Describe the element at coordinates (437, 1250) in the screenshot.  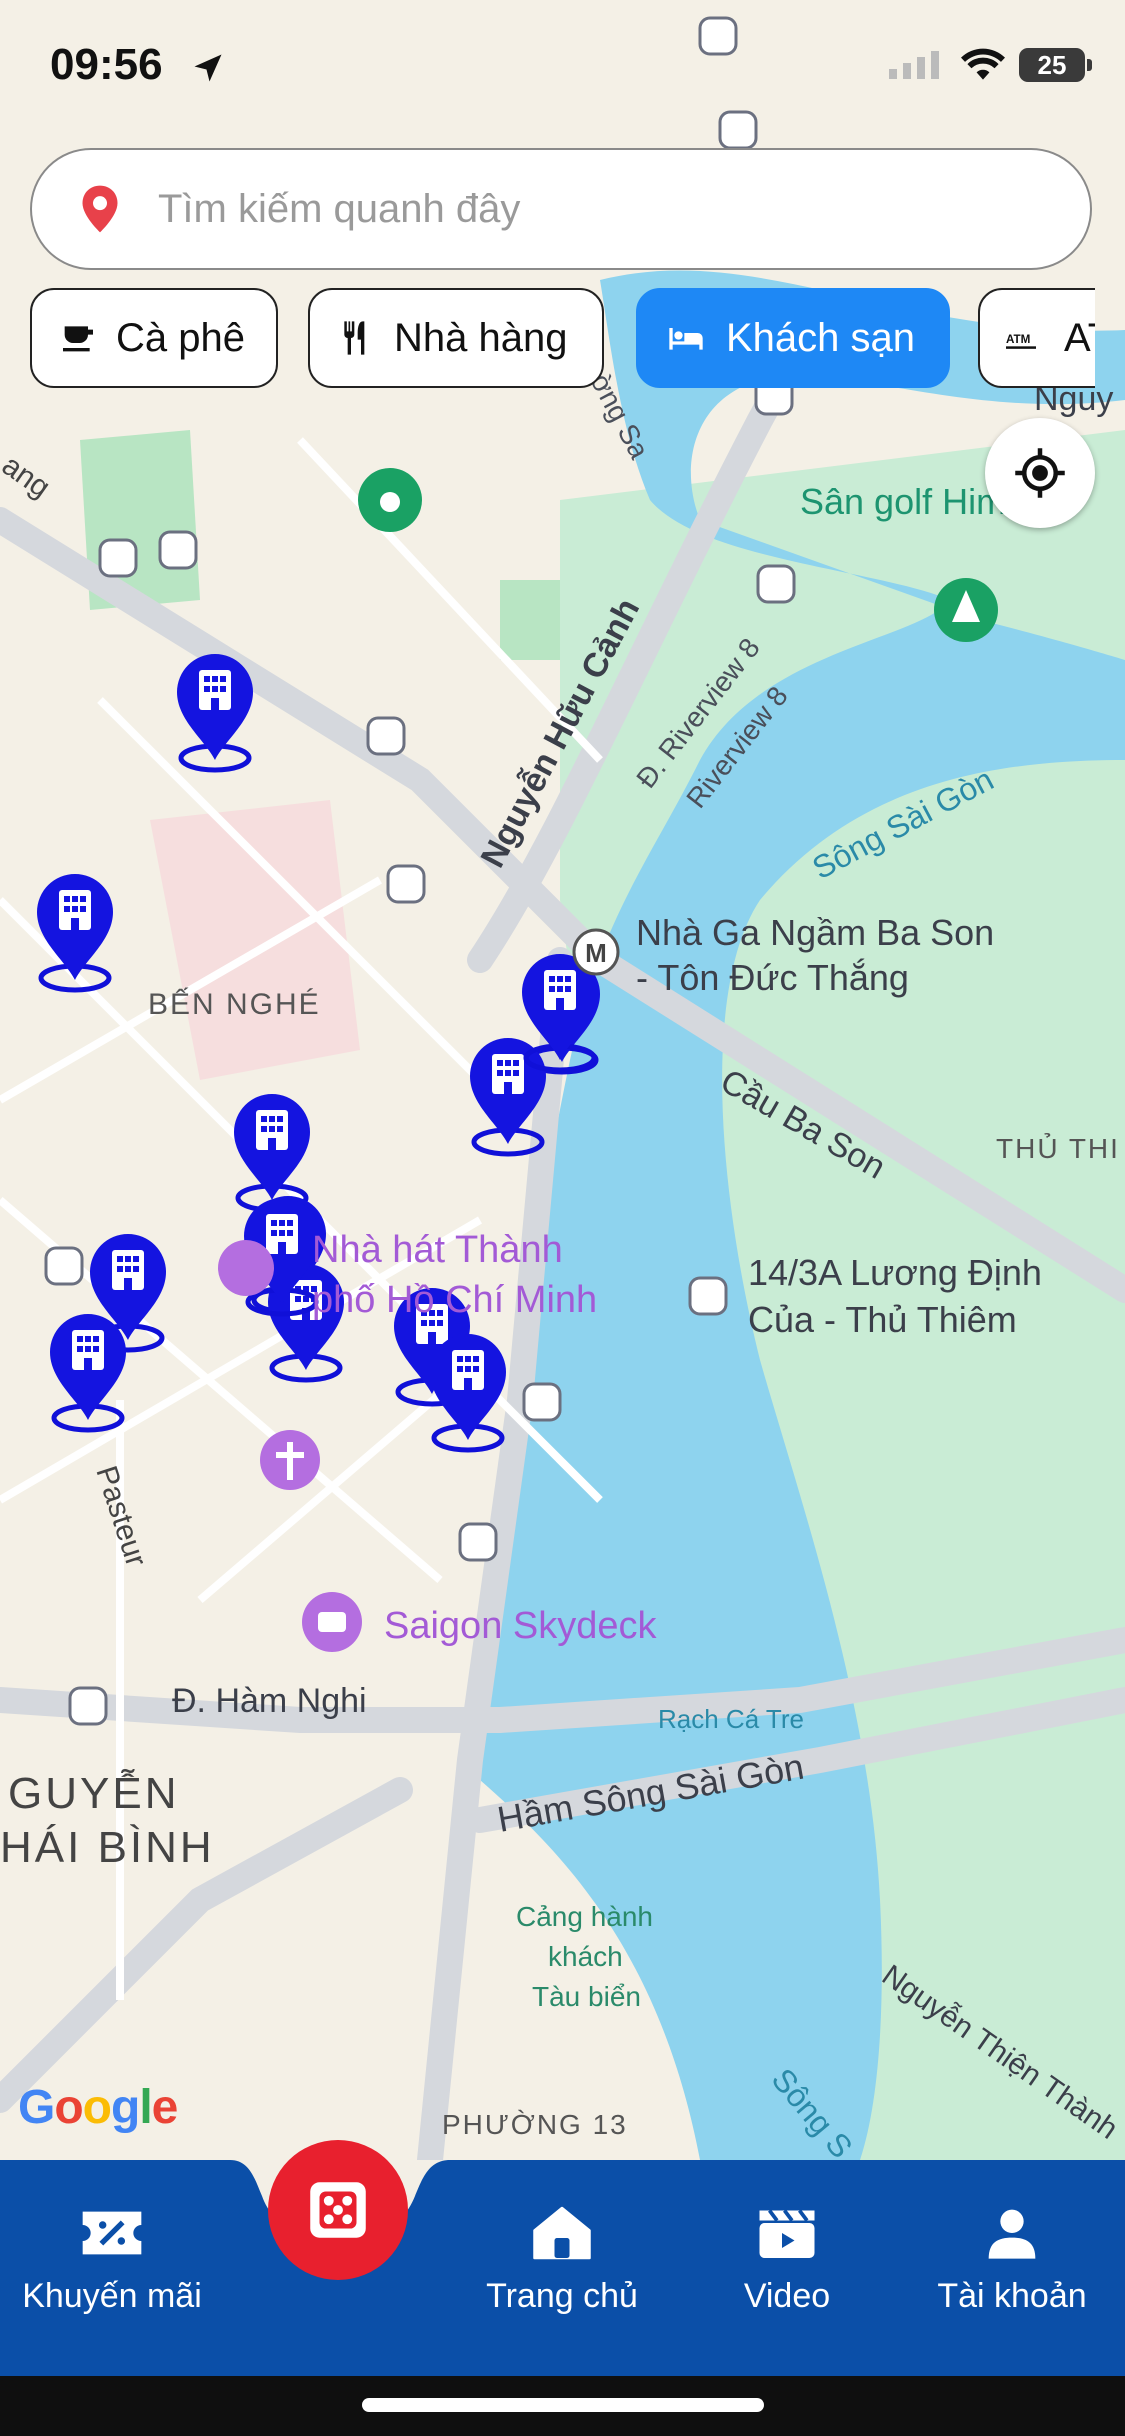
I see `map-label-nha-hat-1: Nhà hát Thành` at that location.